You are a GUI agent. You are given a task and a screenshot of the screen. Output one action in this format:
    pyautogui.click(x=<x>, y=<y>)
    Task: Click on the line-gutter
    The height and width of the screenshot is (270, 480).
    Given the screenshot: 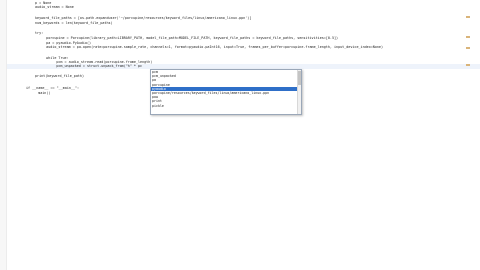 What is the action you would take?
    pyautogui.click(x=3, y=135)
    